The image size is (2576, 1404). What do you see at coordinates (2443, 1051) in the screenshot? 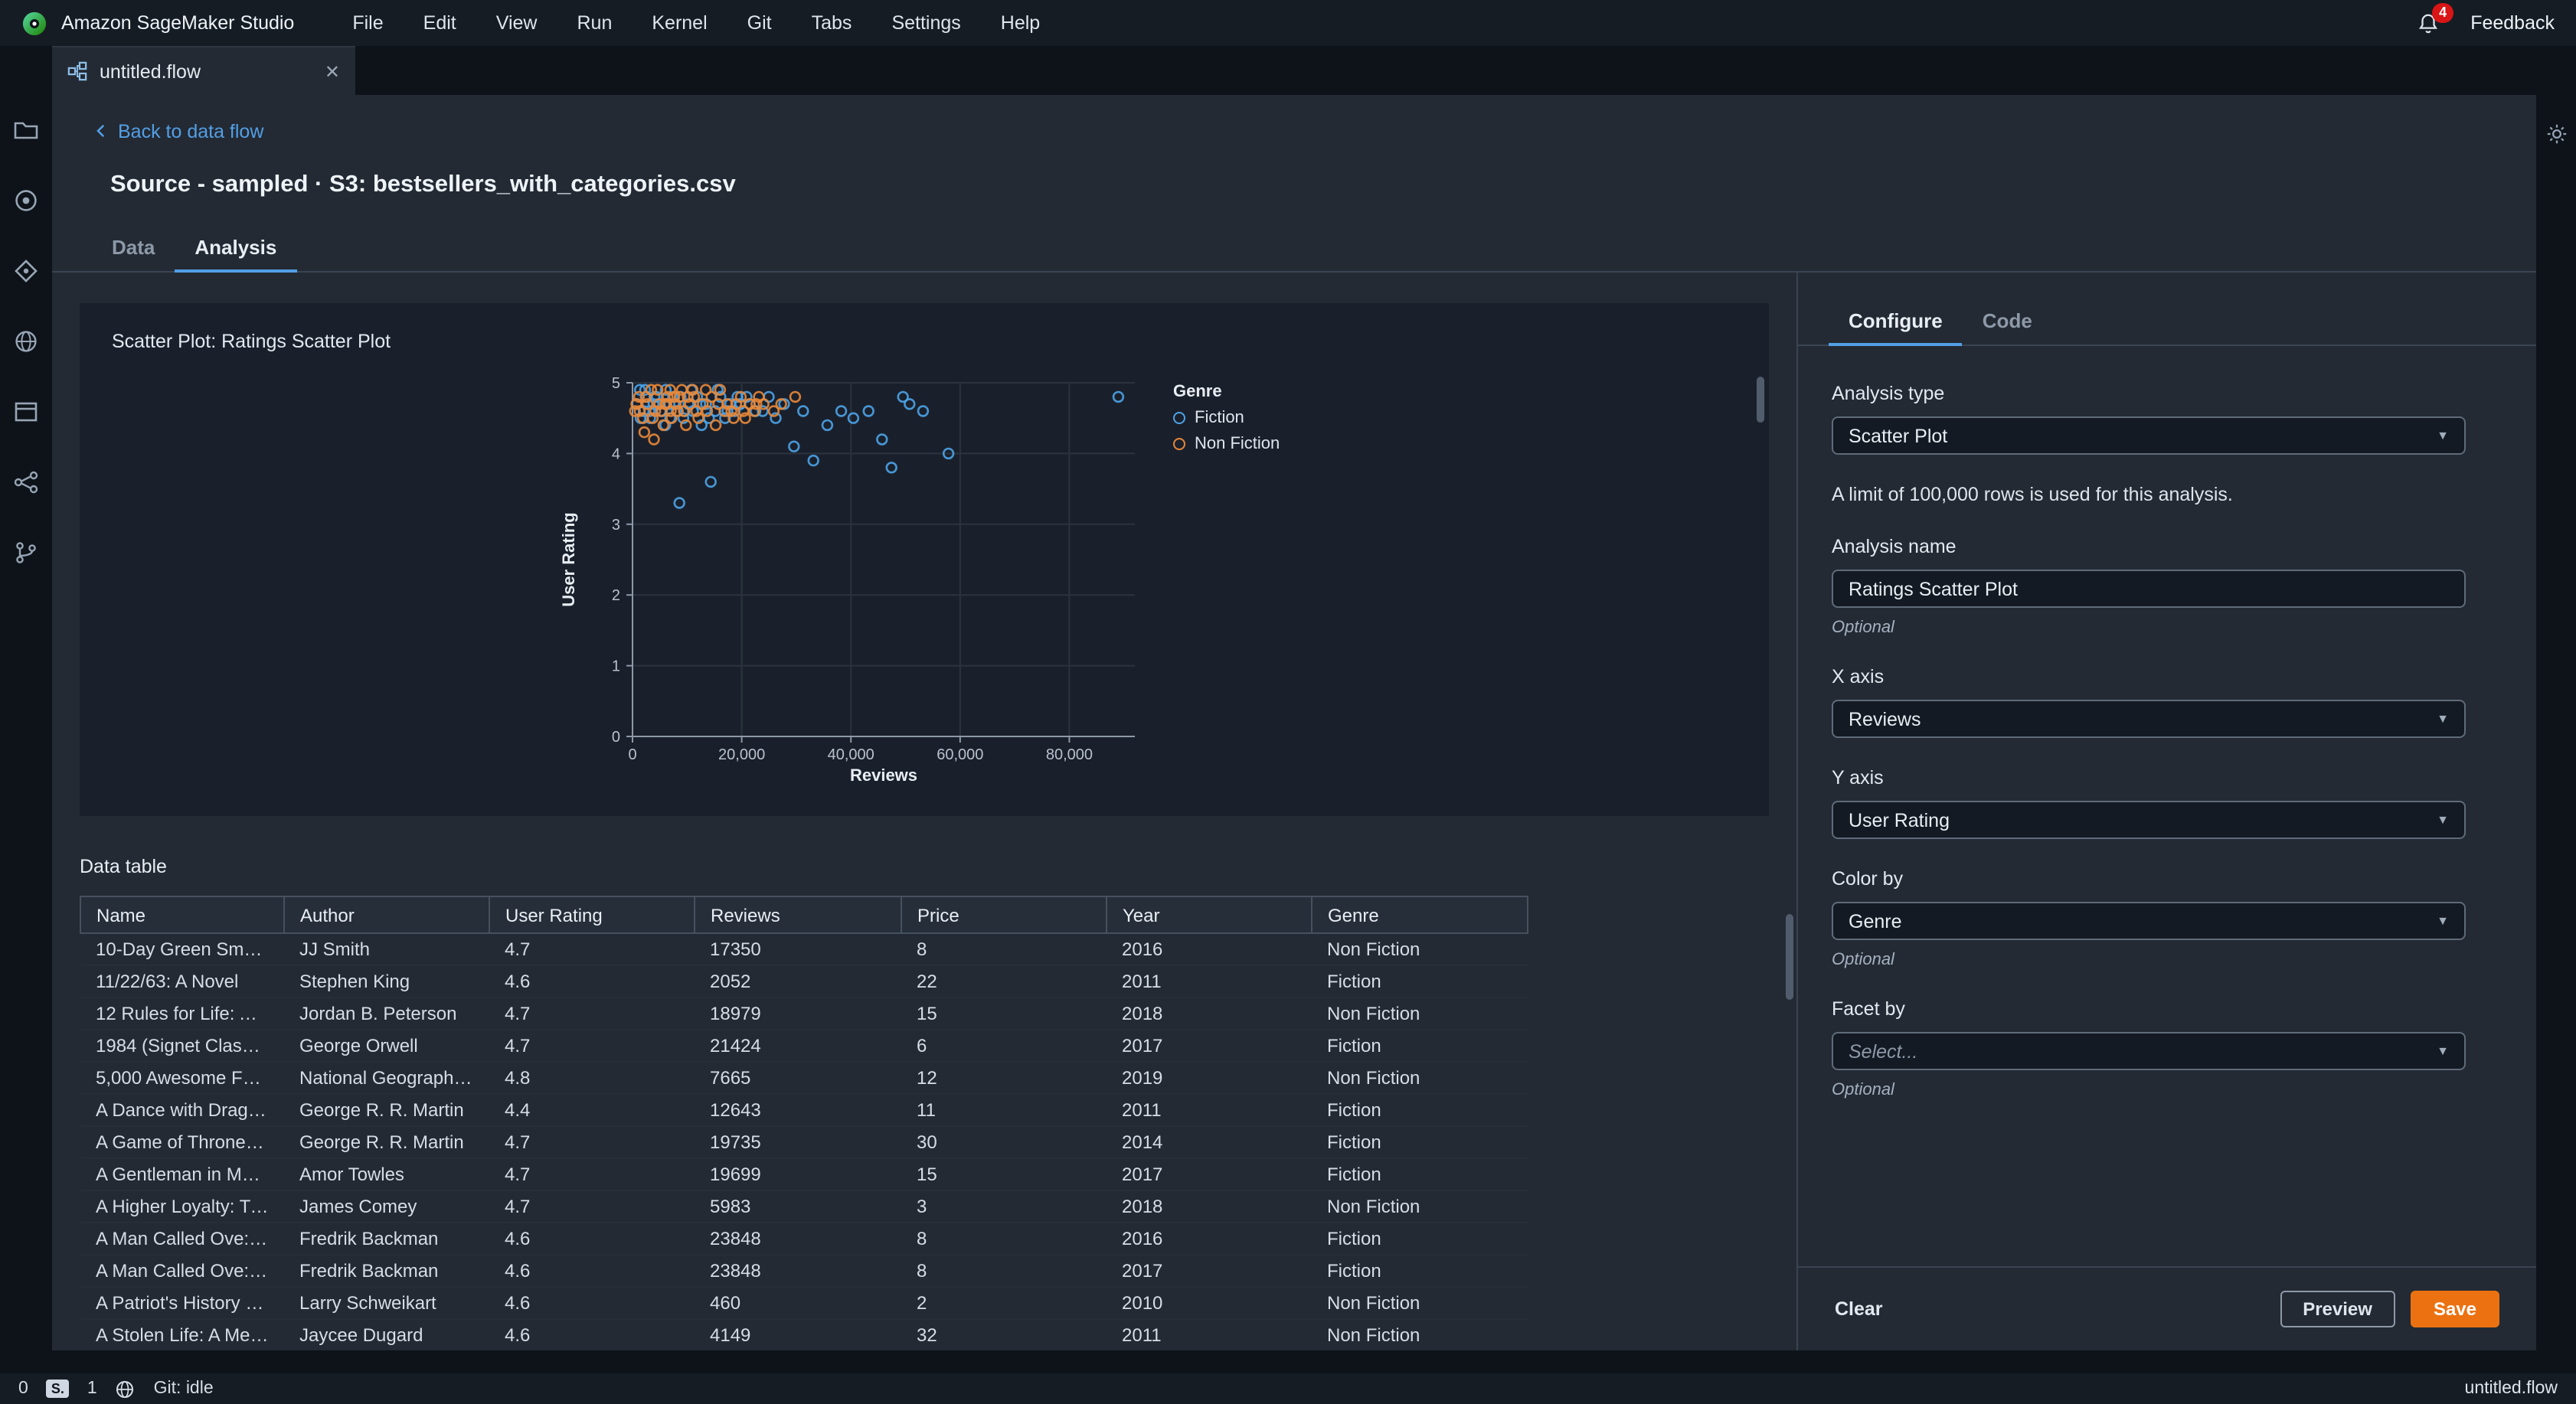
I see `chevron-down-icon: ▼` at bounding box center [2443, 1051].